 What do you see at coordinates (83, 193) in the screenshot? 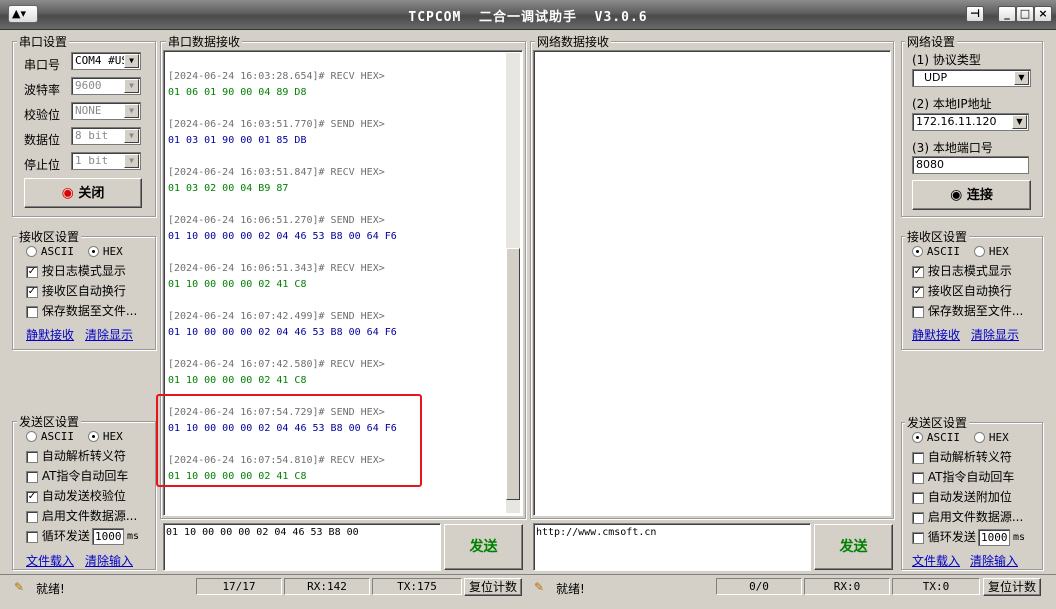
I see `serial-toggle-button: ◉ 关闭` at bounding box center [83, 193].